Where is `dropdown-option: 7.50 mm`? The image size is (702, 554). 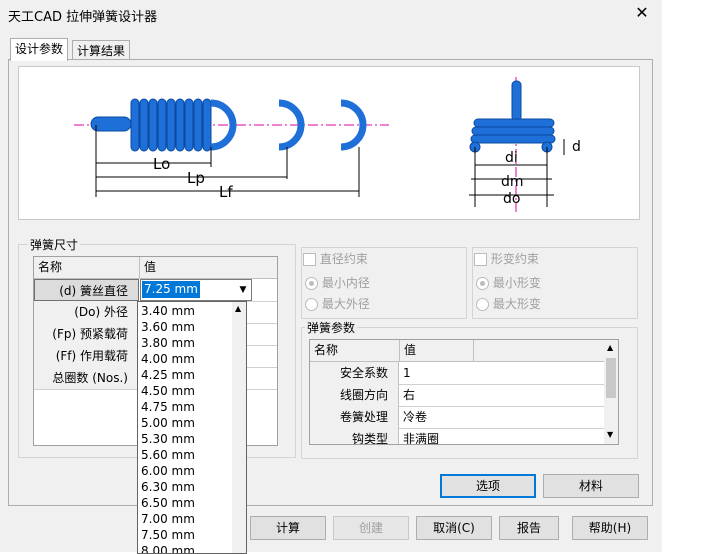 dropdown-option: 7.50 mm is located at coordinates (168, 535).